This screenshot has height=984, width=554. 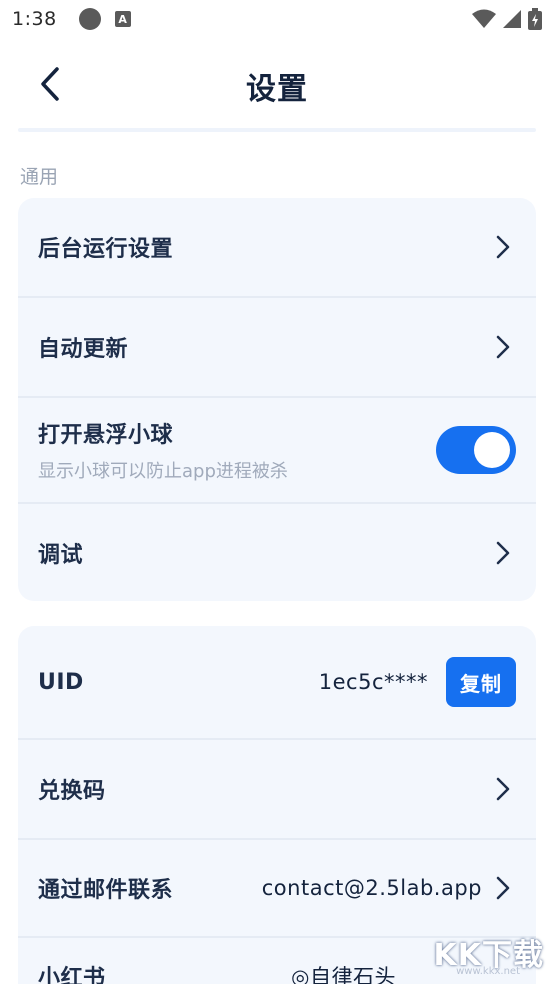 I want to click on floating-ball-toggle, so click(x=476, y=450).